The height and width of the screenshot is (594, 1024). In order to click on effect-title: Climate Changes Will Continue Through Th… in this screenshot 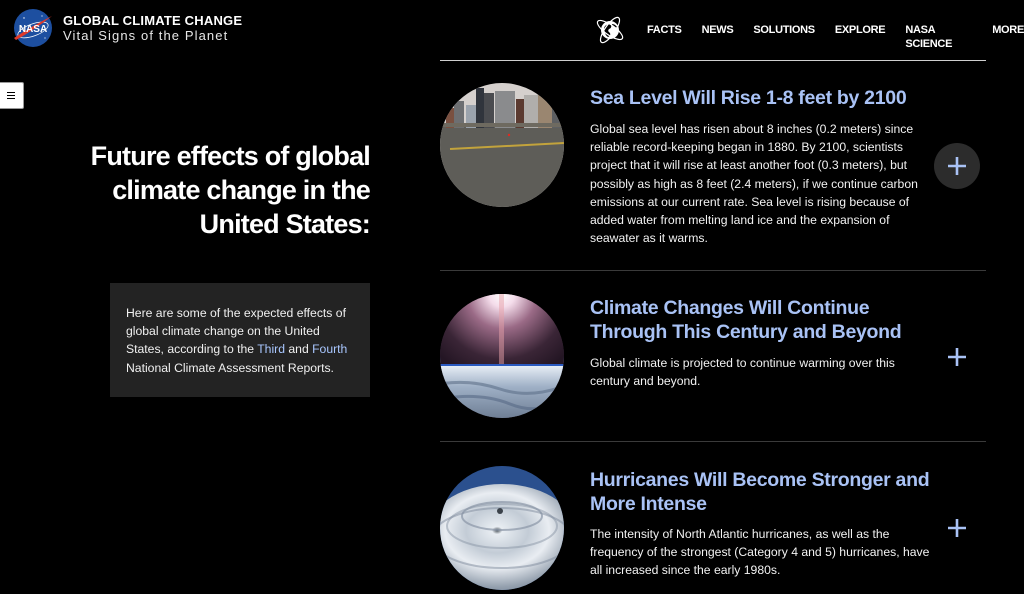, I will do `click(760, 320)`.